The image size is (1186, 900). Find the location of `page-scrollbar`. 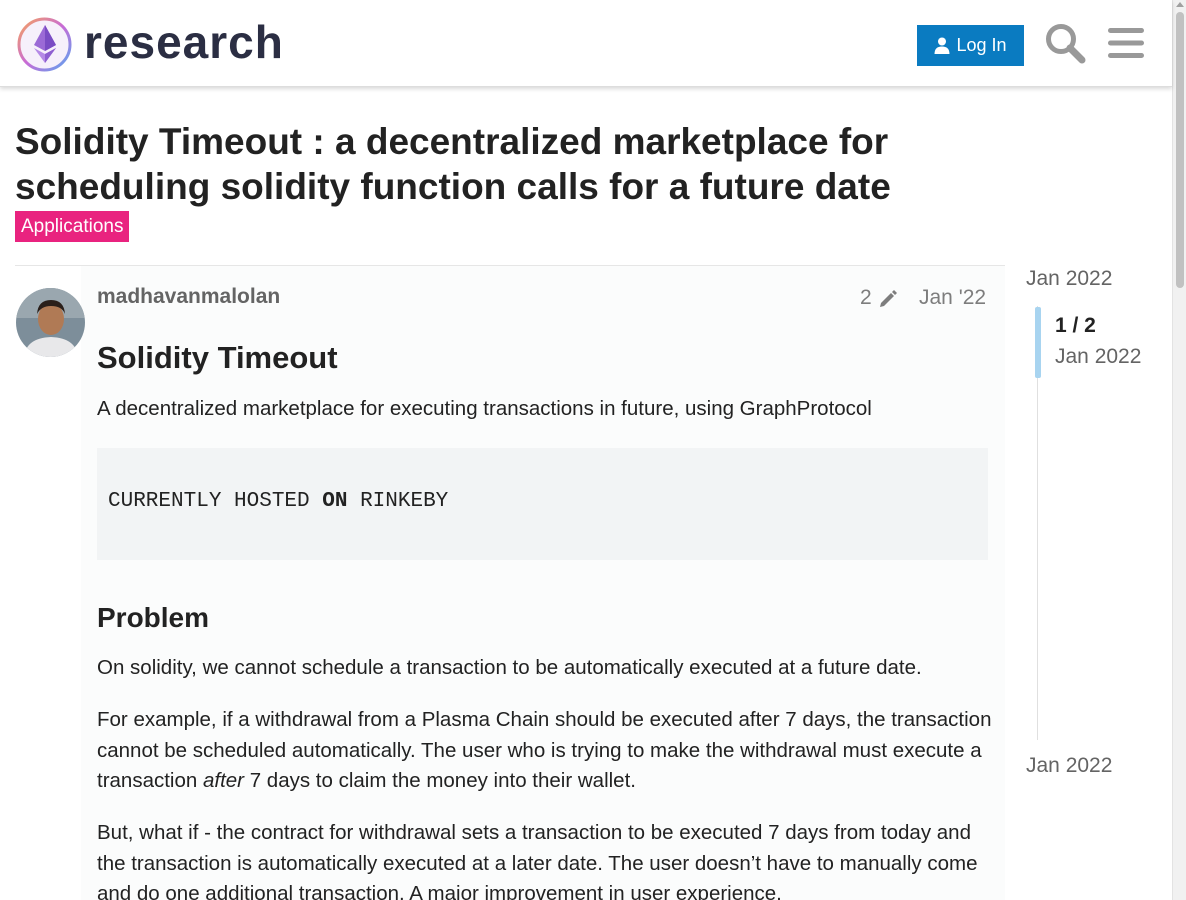

page-scrollbar is located at coordinates (1179, 450).